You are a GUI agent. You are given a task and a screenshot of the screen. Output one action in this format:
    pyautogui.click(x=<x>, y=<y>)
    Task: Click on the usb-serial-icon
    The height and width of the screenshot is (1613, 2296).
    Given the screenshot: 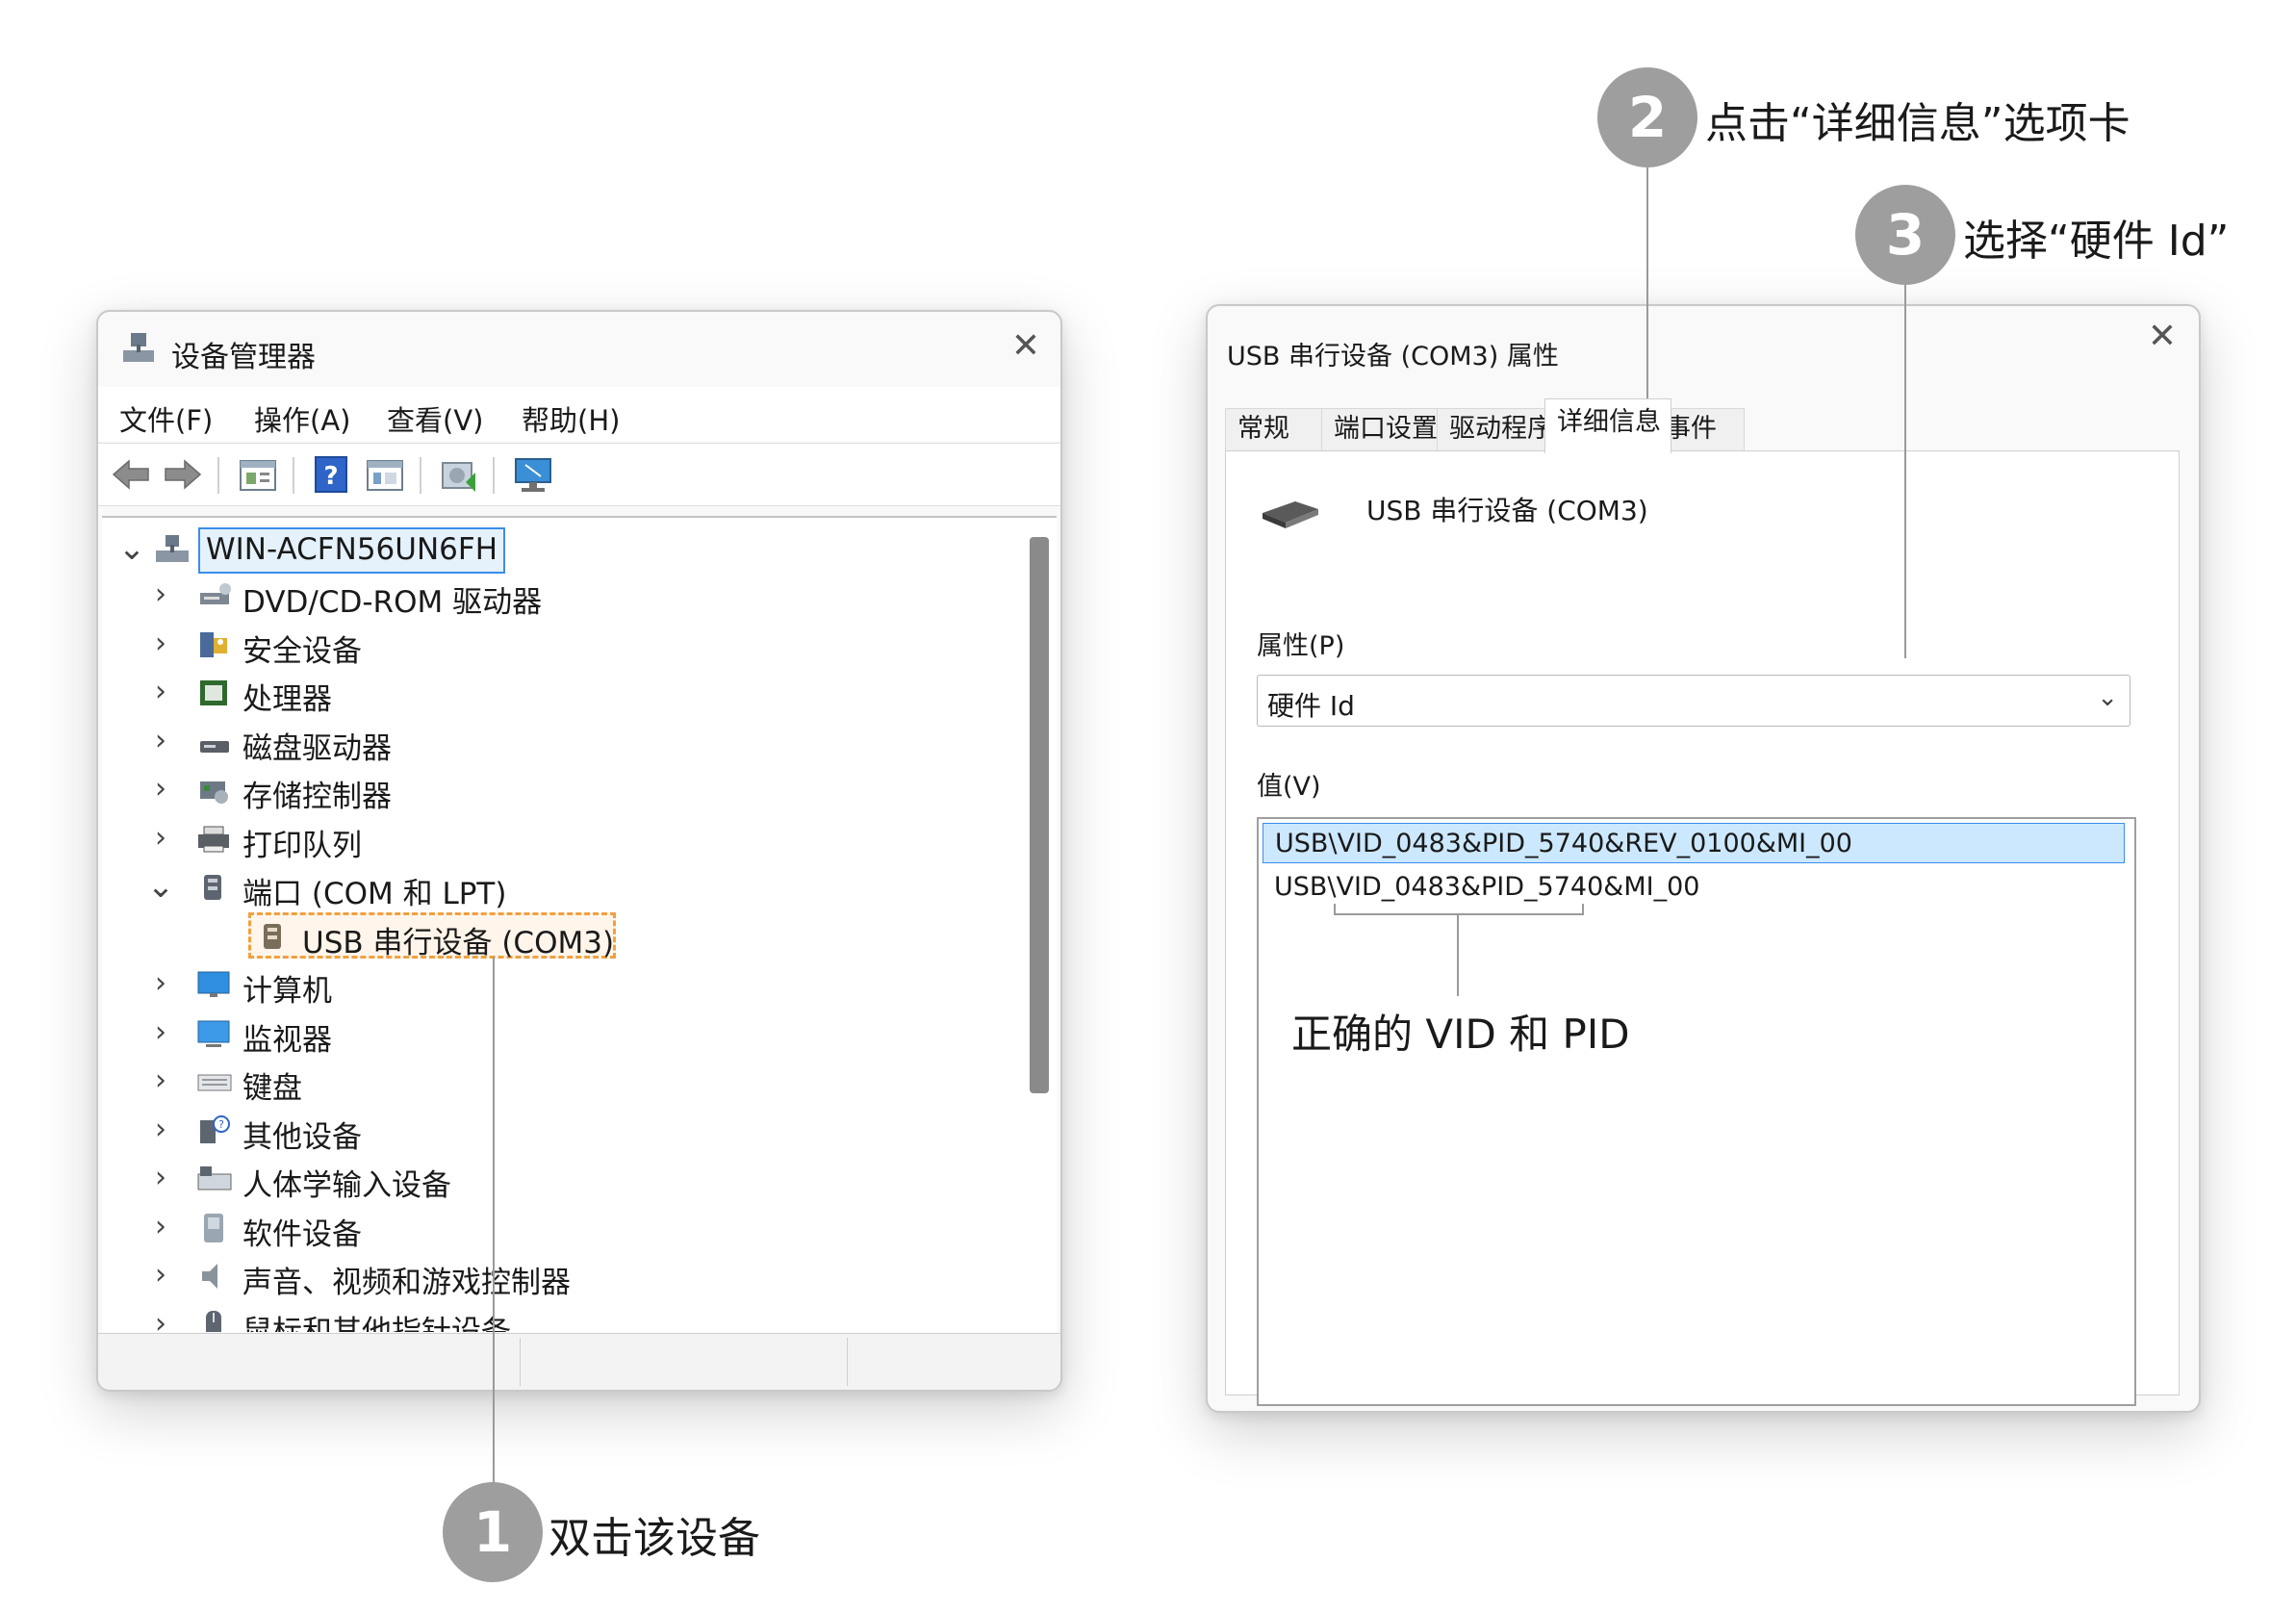 What is the action you would take?
    pyautogui.click(x=272, y=936)
    